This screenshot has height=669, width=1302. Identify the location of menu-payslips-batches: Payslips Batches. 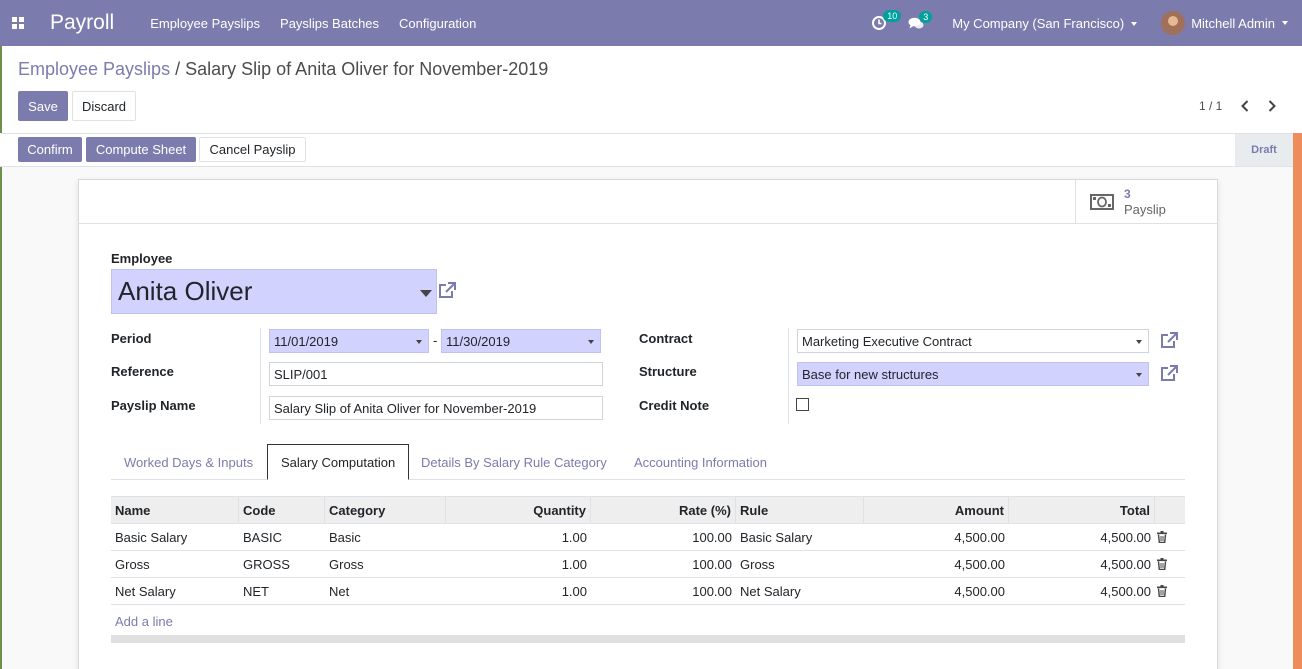
(329, 23).